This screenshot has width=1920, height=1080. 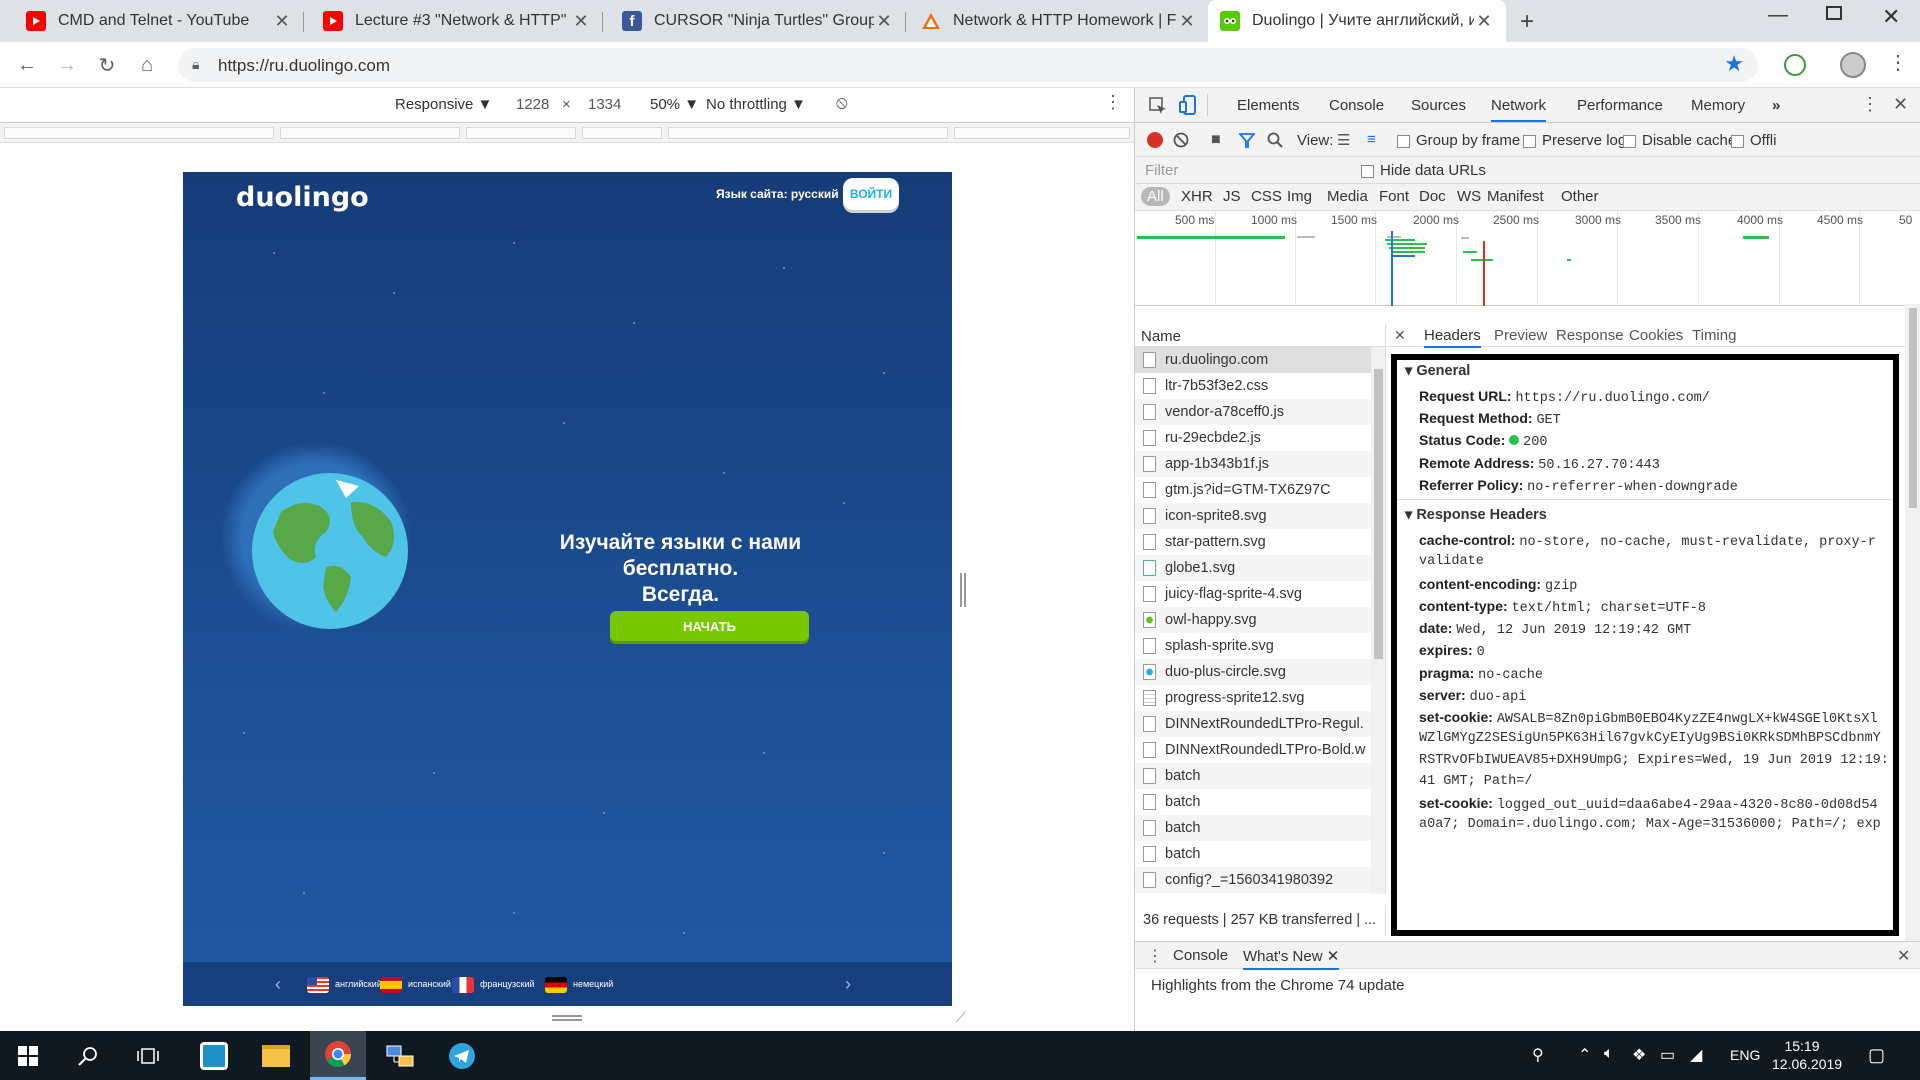 I want to click on type-filter-manifest: Manifest, so click(x=1515, y=196).